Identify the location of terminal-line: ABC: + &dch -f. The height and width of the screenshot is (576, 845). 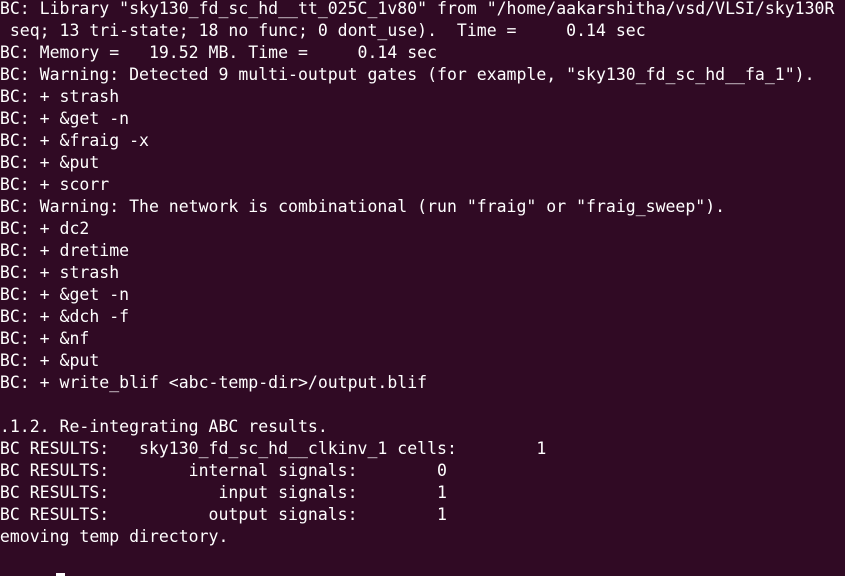
(65, 316).